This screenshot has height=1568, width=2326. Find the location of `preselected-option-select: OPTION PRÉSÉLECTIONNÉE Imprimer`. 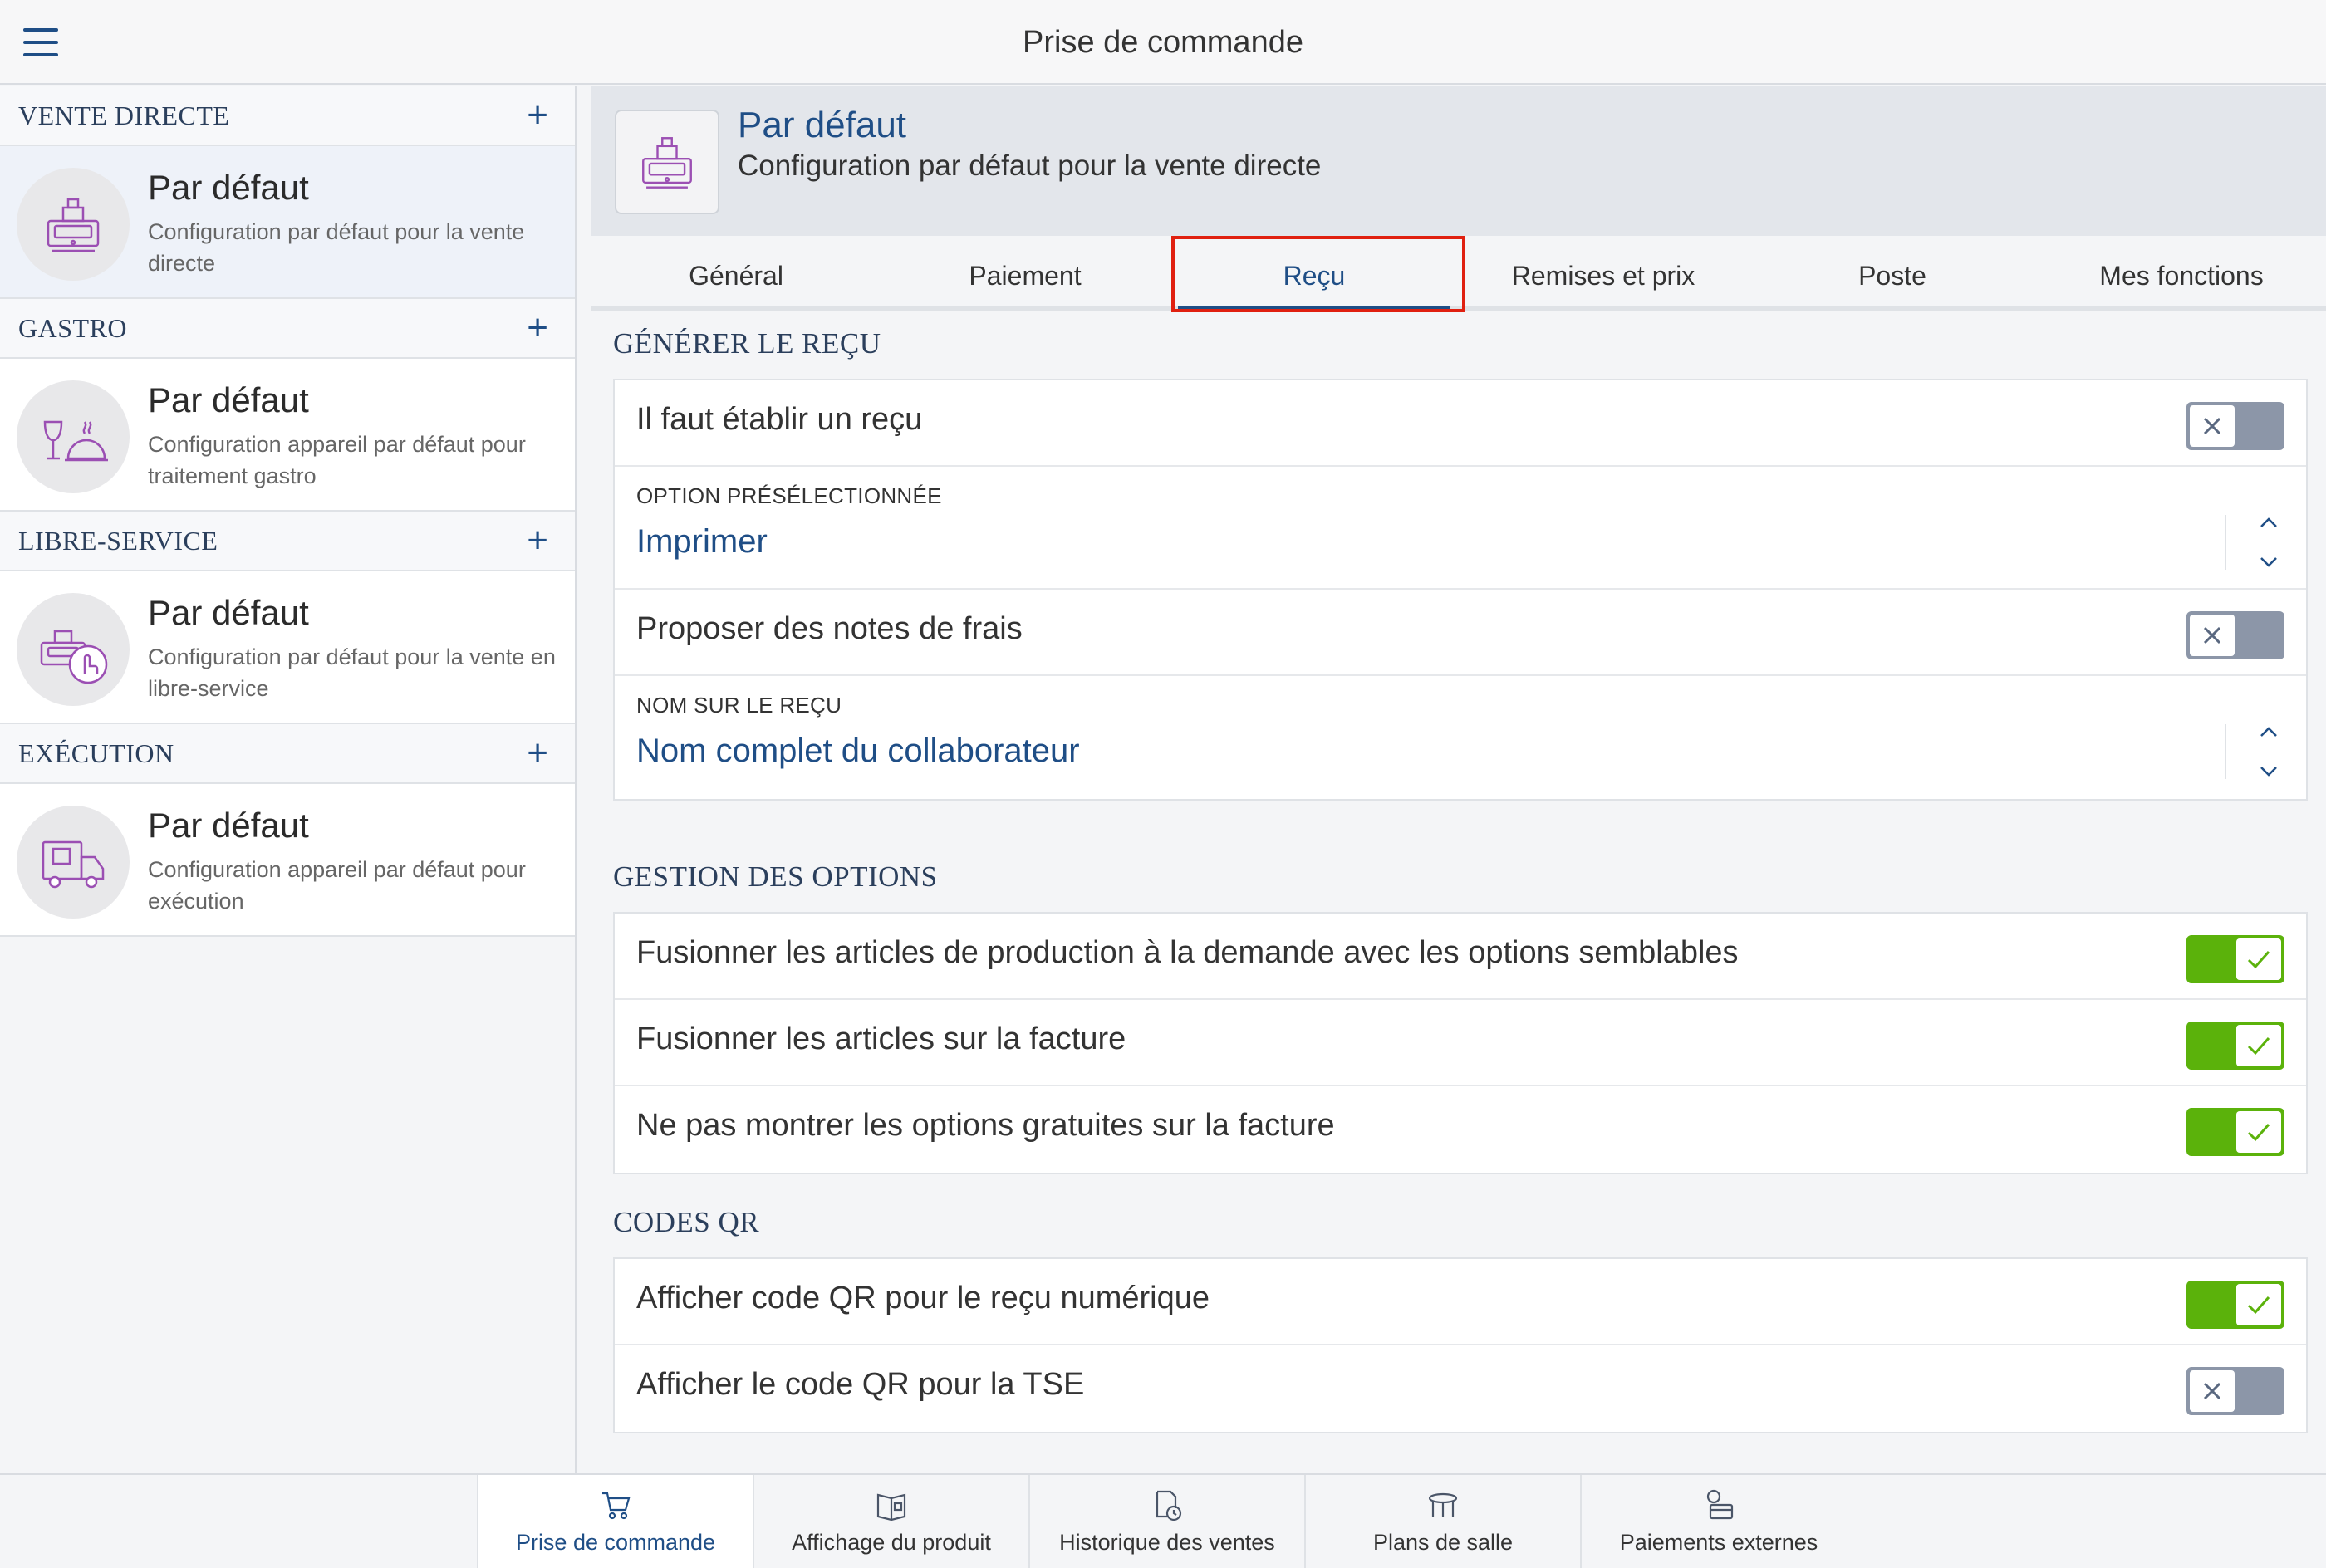

preselected-option-select: OPTION PRÉSÉLECTIONNÉE Imprimer is located at coordinates (1460, 528).